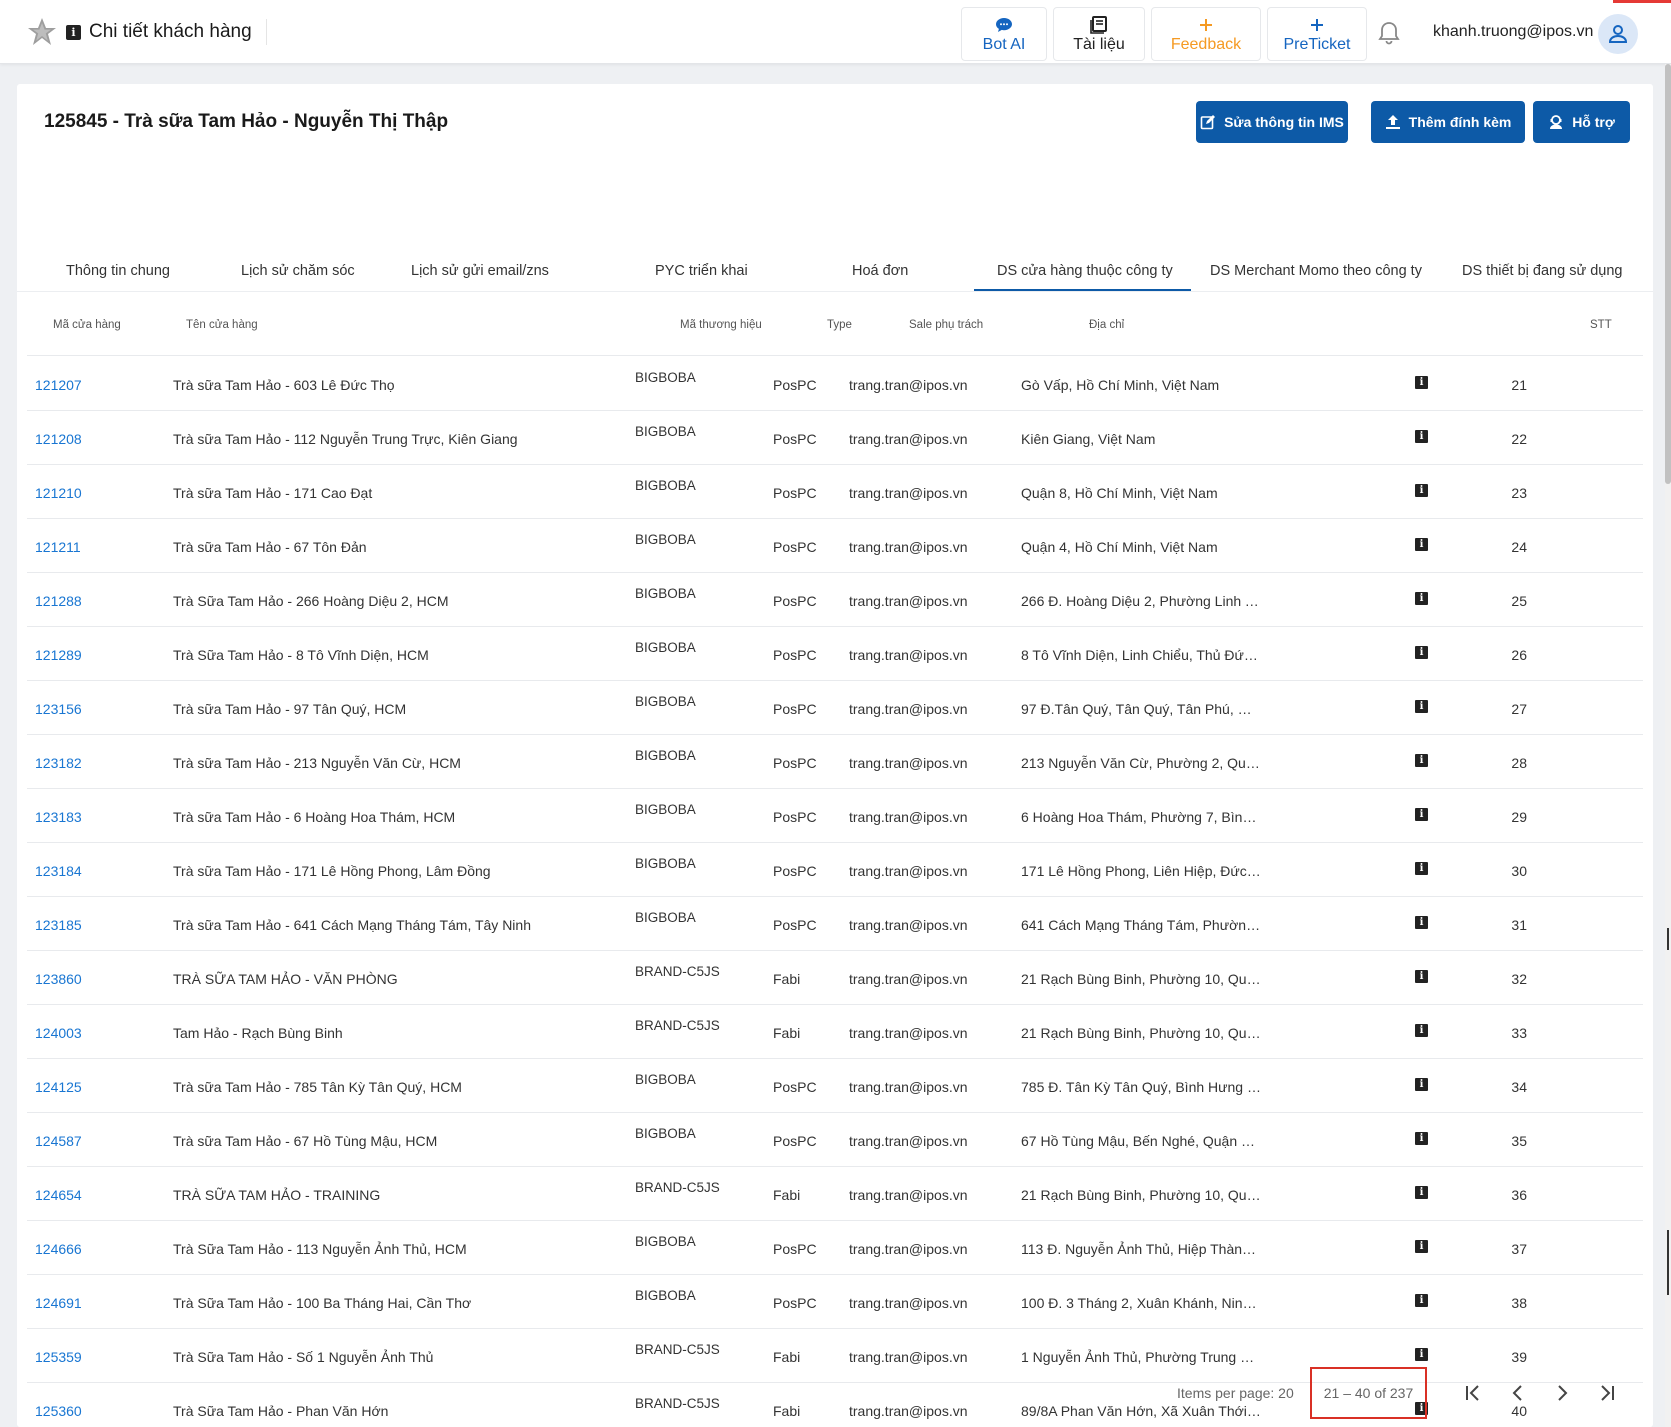  I want to click on add-attachment-button: Thêm đính kèm, so click(1448, 122).